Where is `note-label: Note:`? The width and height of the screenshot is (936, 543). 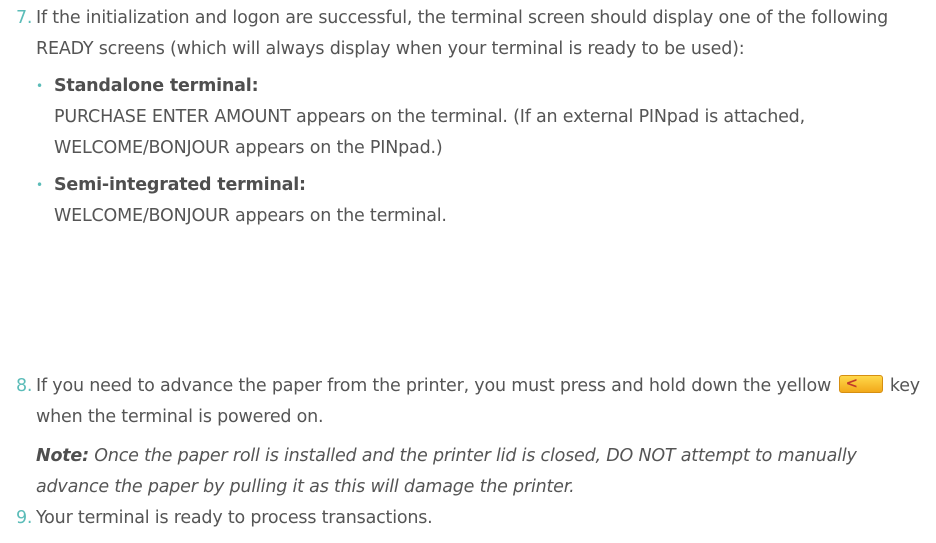
note-label: Note: is located at coordinates (62, 456).